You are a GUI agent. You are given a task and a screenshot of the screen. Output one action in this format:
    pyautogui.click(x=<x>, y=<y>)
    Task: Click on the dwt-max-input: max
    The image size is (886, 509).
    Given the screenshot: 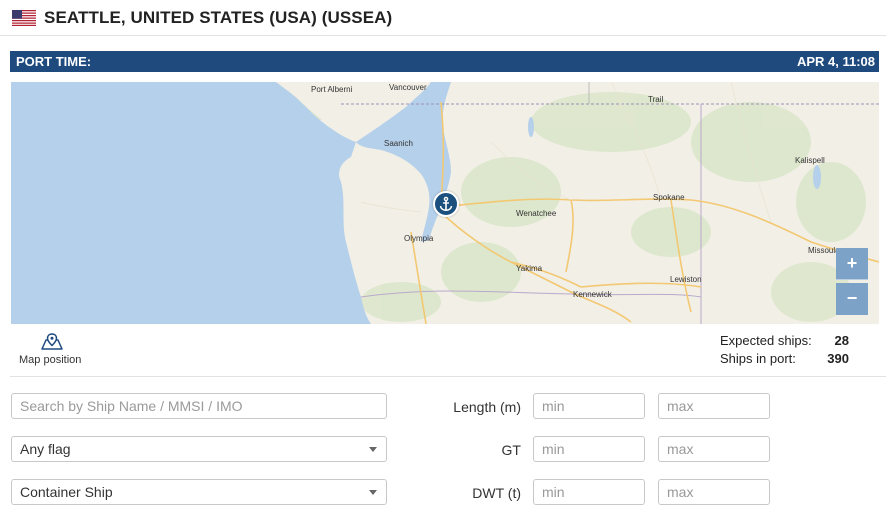 What is the action you would take?
    pyautogui.click(x=714, y=492)
    